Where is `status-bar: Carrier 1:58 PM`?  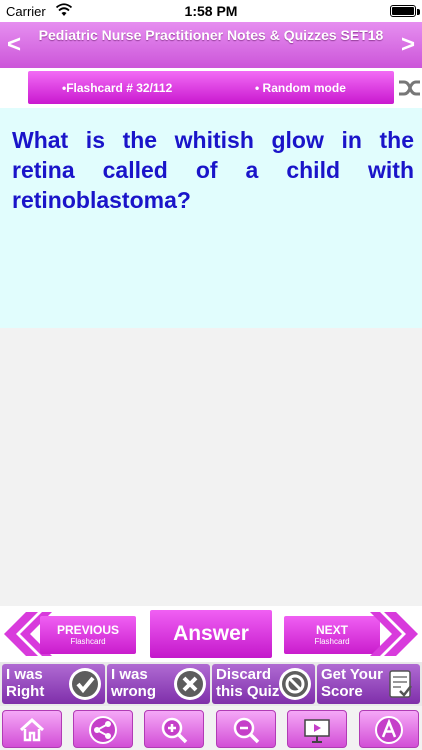
status-bar: Carrier 1:58 PM is located at coordinates (211, 11).